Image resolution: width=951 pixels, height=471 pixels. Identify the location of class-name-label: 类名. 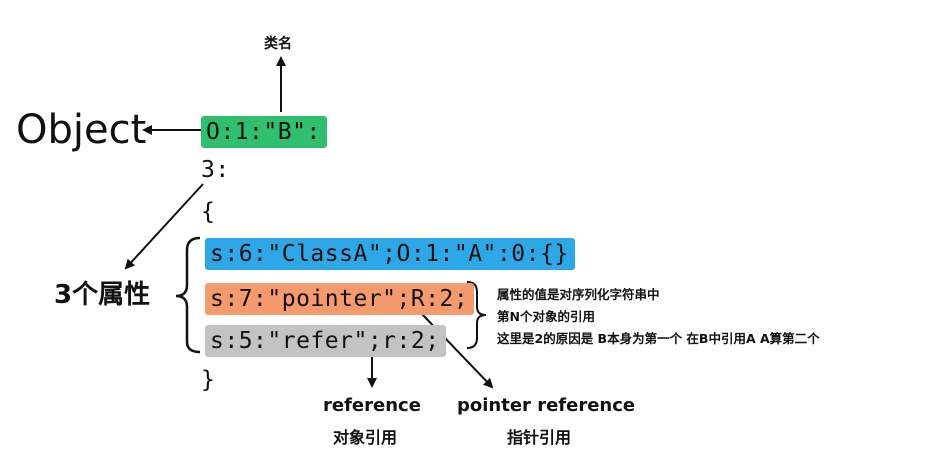
(278, 44).